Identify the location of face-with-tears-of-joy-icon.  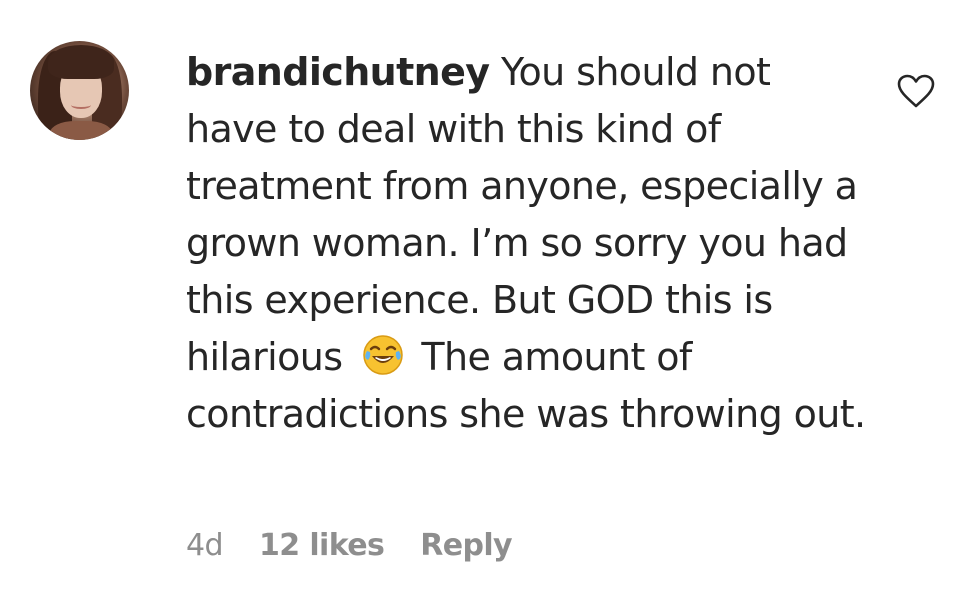
(383, 355).